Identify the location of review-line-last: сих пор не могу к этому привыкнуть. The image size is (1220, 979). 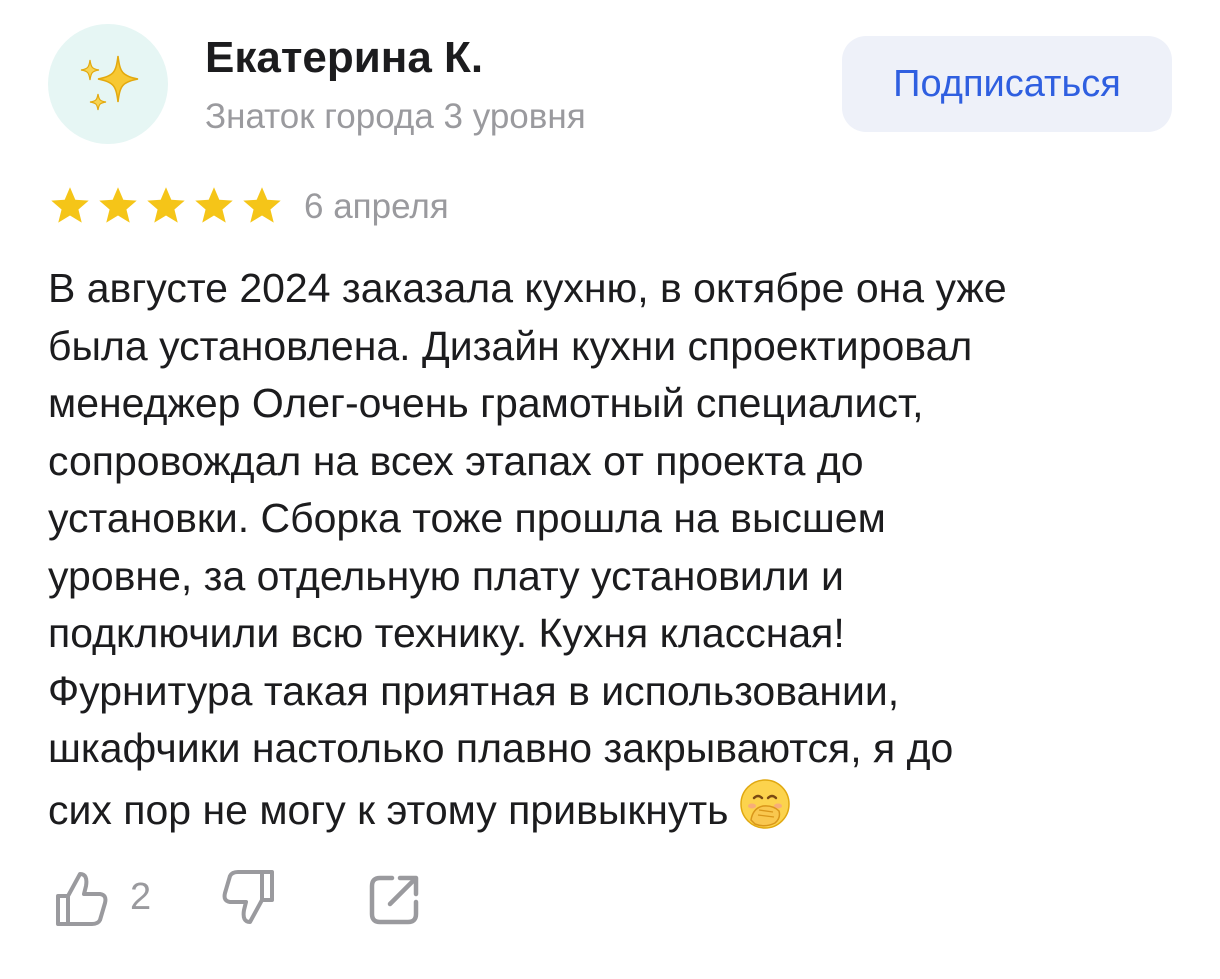
(618, 809).